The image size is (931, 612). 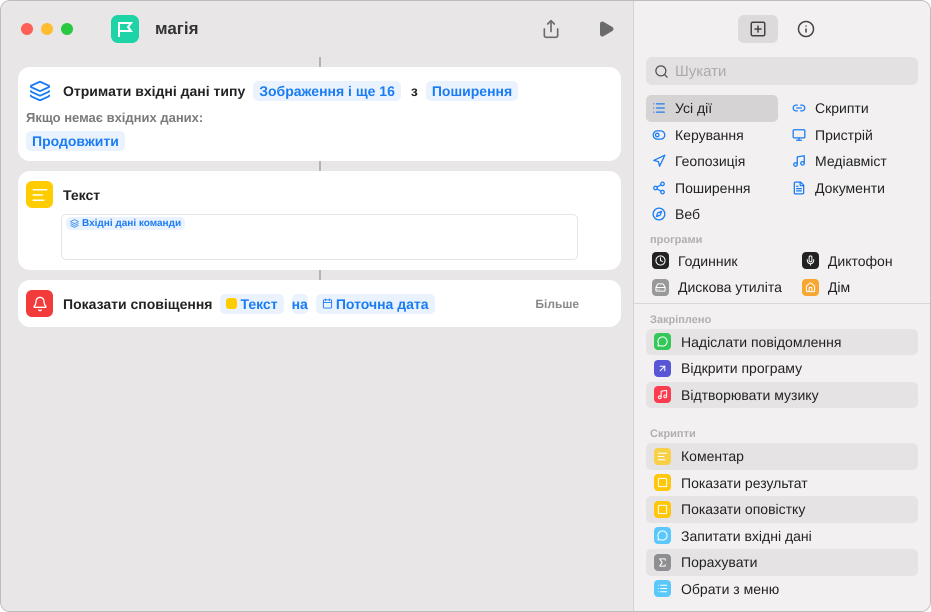 I want to click on category-item: Скрипти, so click(x=852, y=108).